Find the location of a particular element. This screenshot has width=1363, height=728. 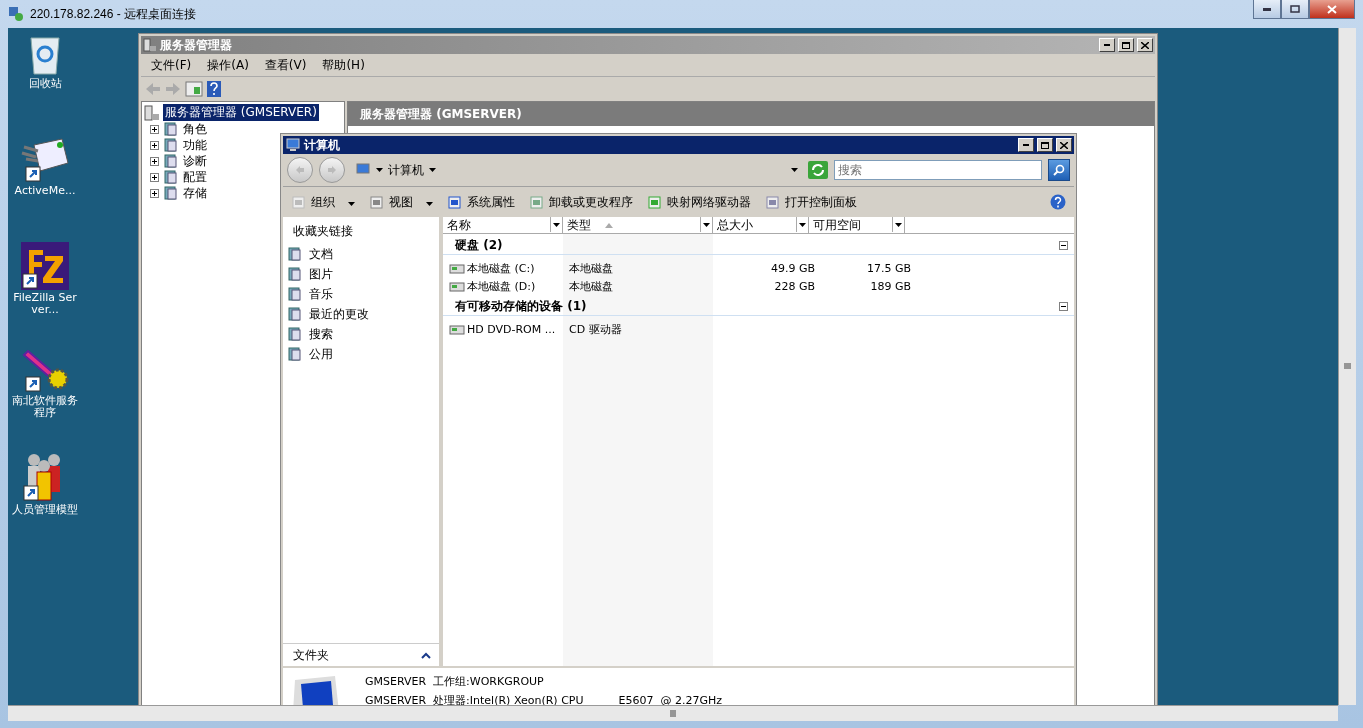

toolbar-button: 卸载或更改程序 is located at coordinates (581, 202).